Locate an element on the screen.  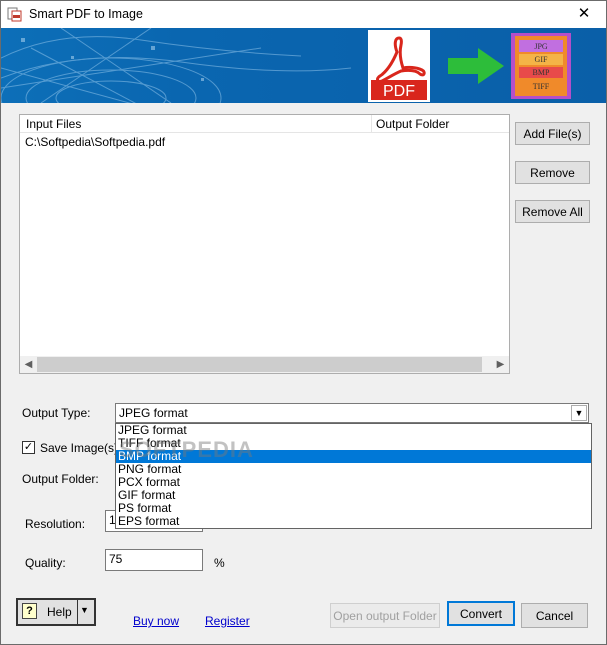
dropdown-option-highlighted: BMP format is located at coordinates (353, 456).